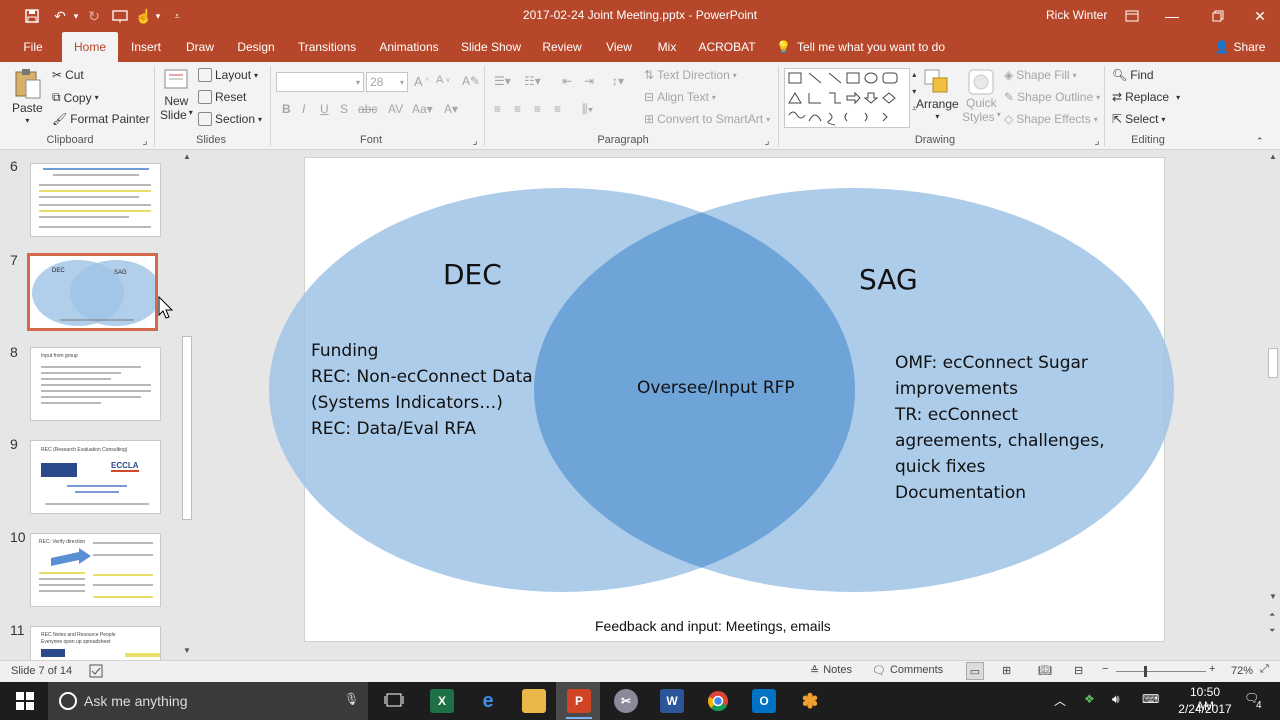 The image size is (1280, 720). I want to click on increase-indent-icon: ⇥, so click(589, 81).